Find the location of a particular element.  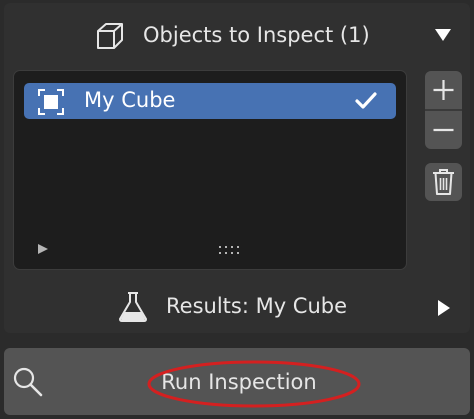

objects-section-title: Objects to Inspect (1) is located at coordinates (256, 35).